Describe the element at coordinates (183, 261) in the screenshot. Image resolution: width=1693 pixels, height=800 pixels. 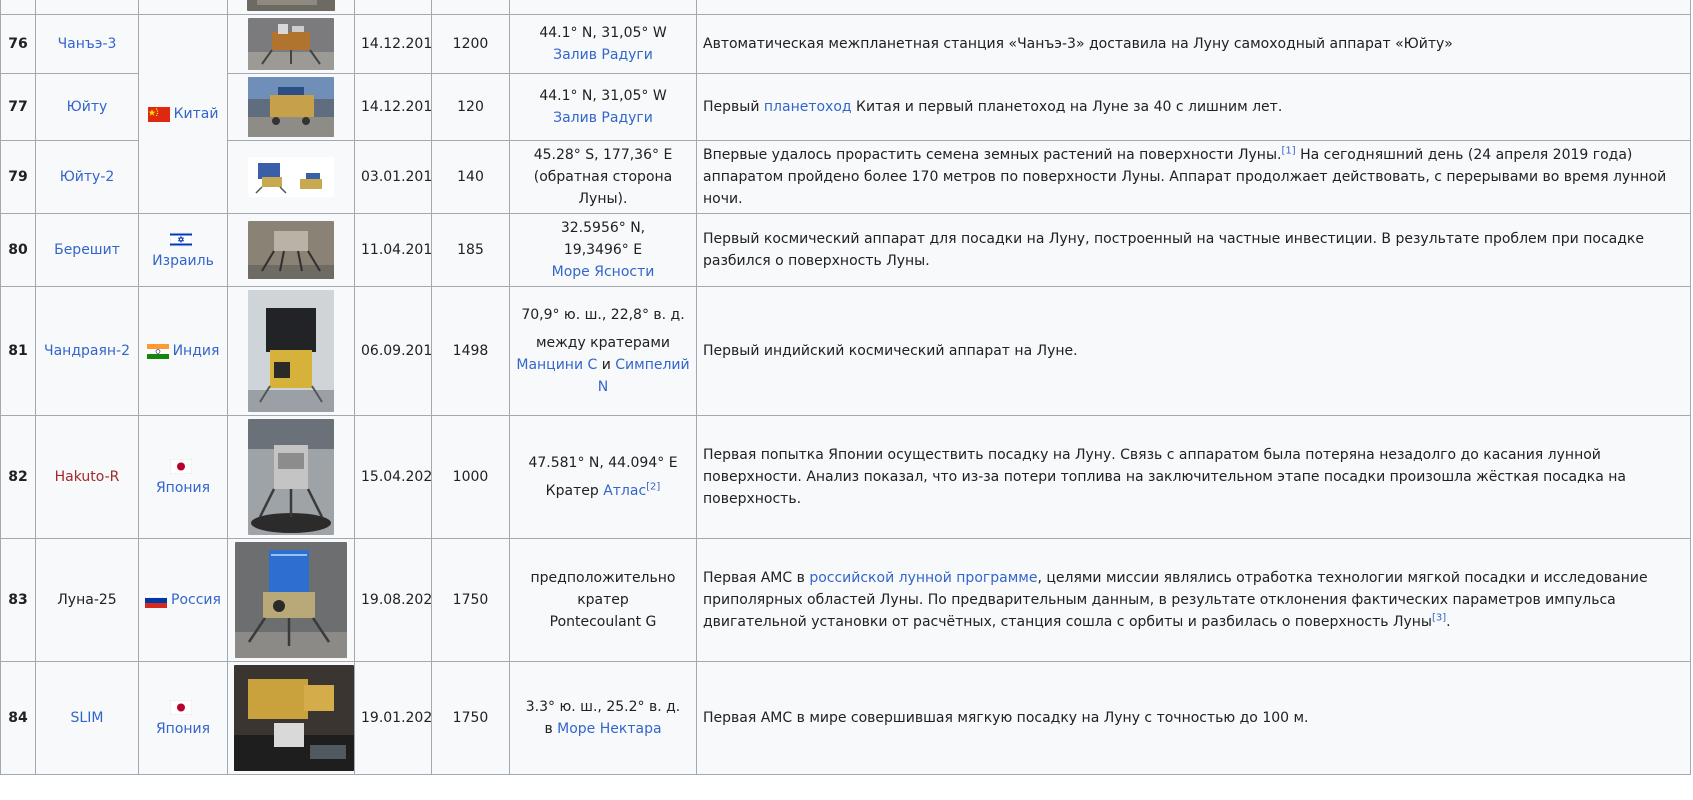
I see `country-link-israel: Израиль` at that location.